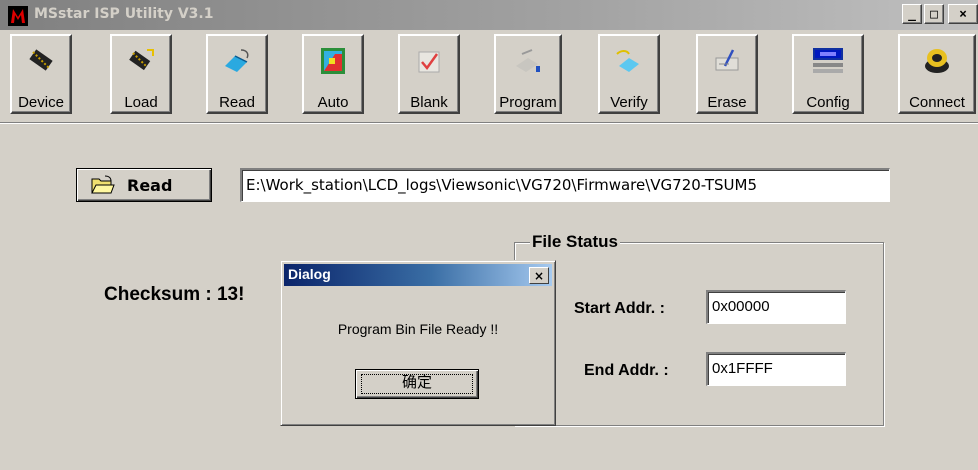 This screenshot has width=978, height=470. I want to click on auto-button: Auto, so click(333, 74).